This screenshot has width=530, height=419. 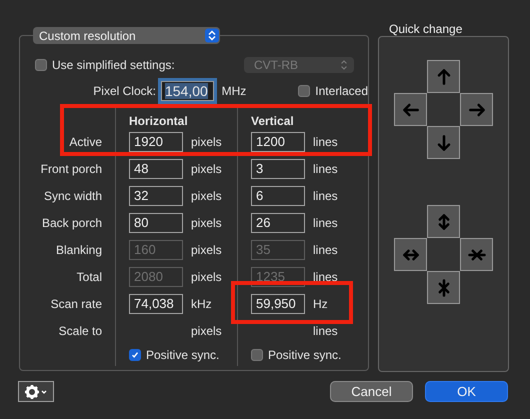 I want to click on number-field: 6, so click(x=278, y=196).